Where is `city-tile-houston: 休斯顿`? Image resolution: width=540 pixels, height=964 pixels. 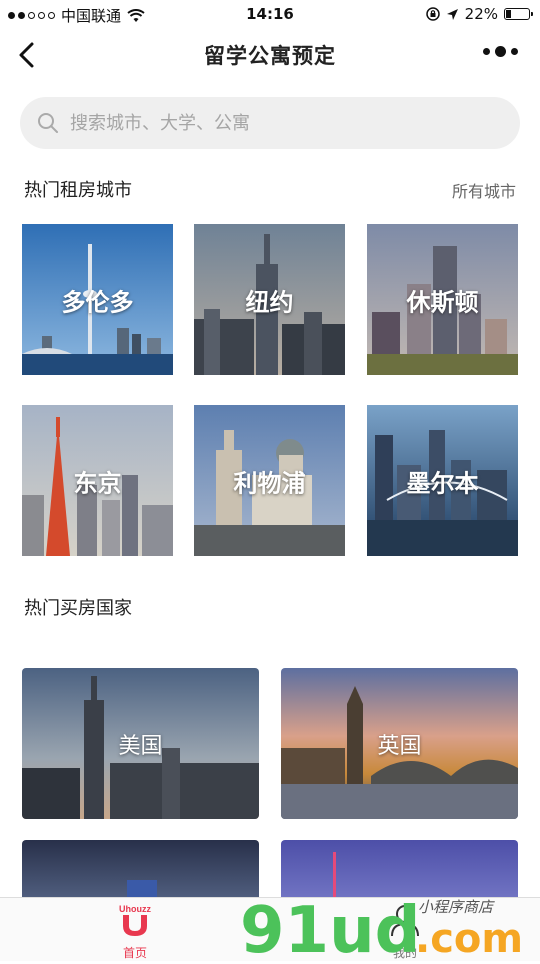
city-tile-houston: 休斯顿 is located at coordinates (442, 299).